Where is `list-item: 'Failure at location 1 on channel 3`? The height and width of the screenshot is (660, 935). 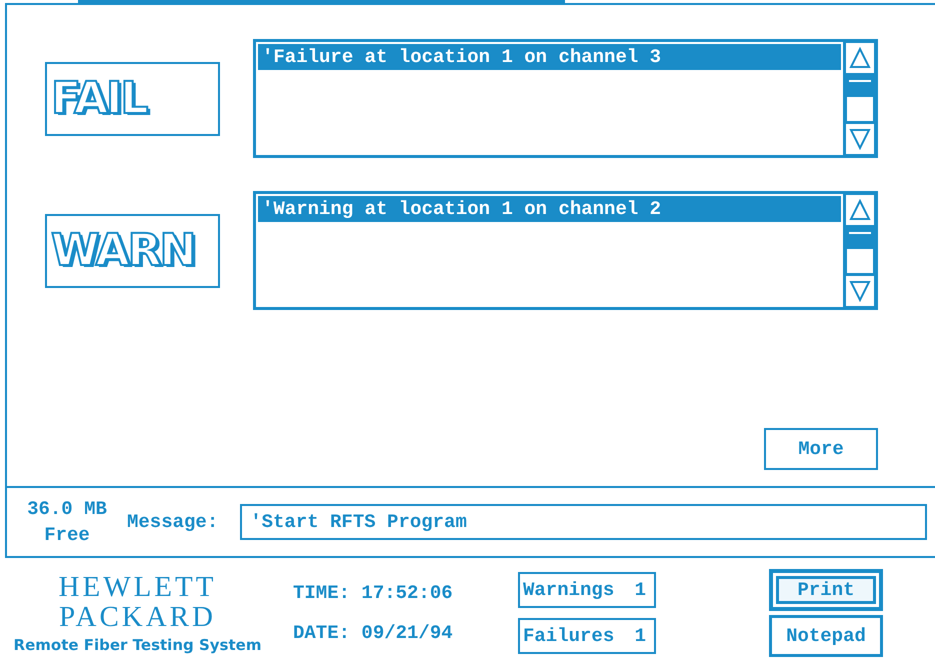 list-item: 'Failure at location 1 on channel 3 is located at coordinates (549, 57).